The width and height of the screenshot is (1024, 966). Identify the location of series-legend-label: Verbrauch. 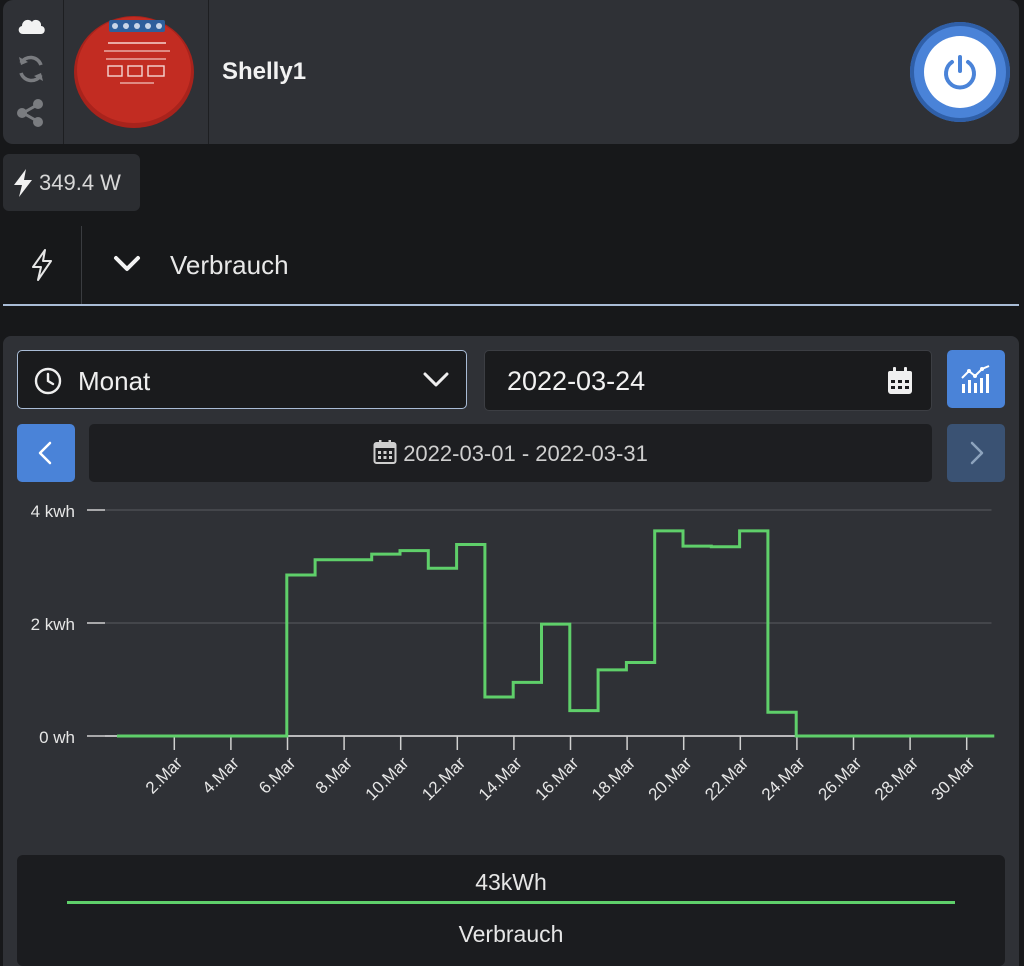
(511, 934).